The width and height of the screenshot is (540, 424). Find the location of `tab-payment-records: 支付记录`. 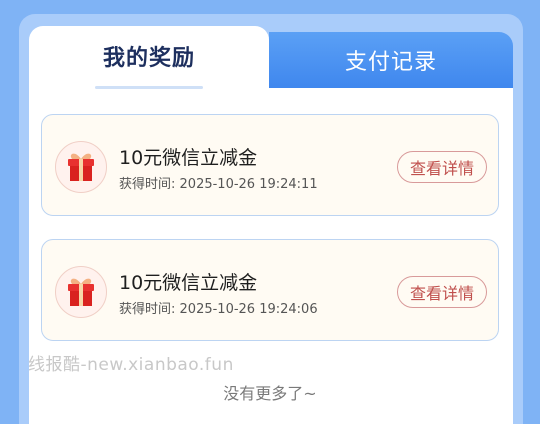

tab-payment-records: 支付记录 is located at coordinates (391, 60).